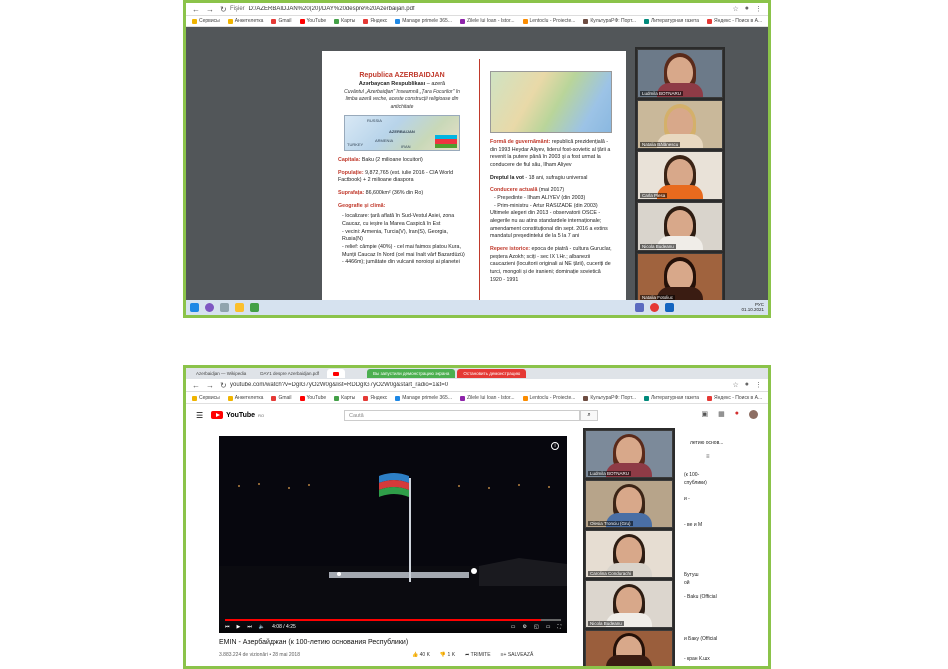 The width and height of the screenshot is (948, 669). Describe the element at coordinates (721, 414) in the screenshot. I see `apps-icon: ▦` at that location.